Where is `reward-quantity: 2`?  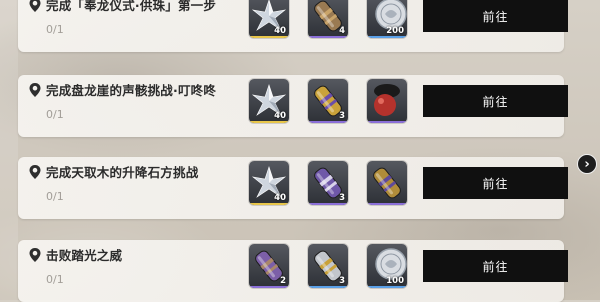
reward-quantity: 2 is located at coordinates (283, 281).